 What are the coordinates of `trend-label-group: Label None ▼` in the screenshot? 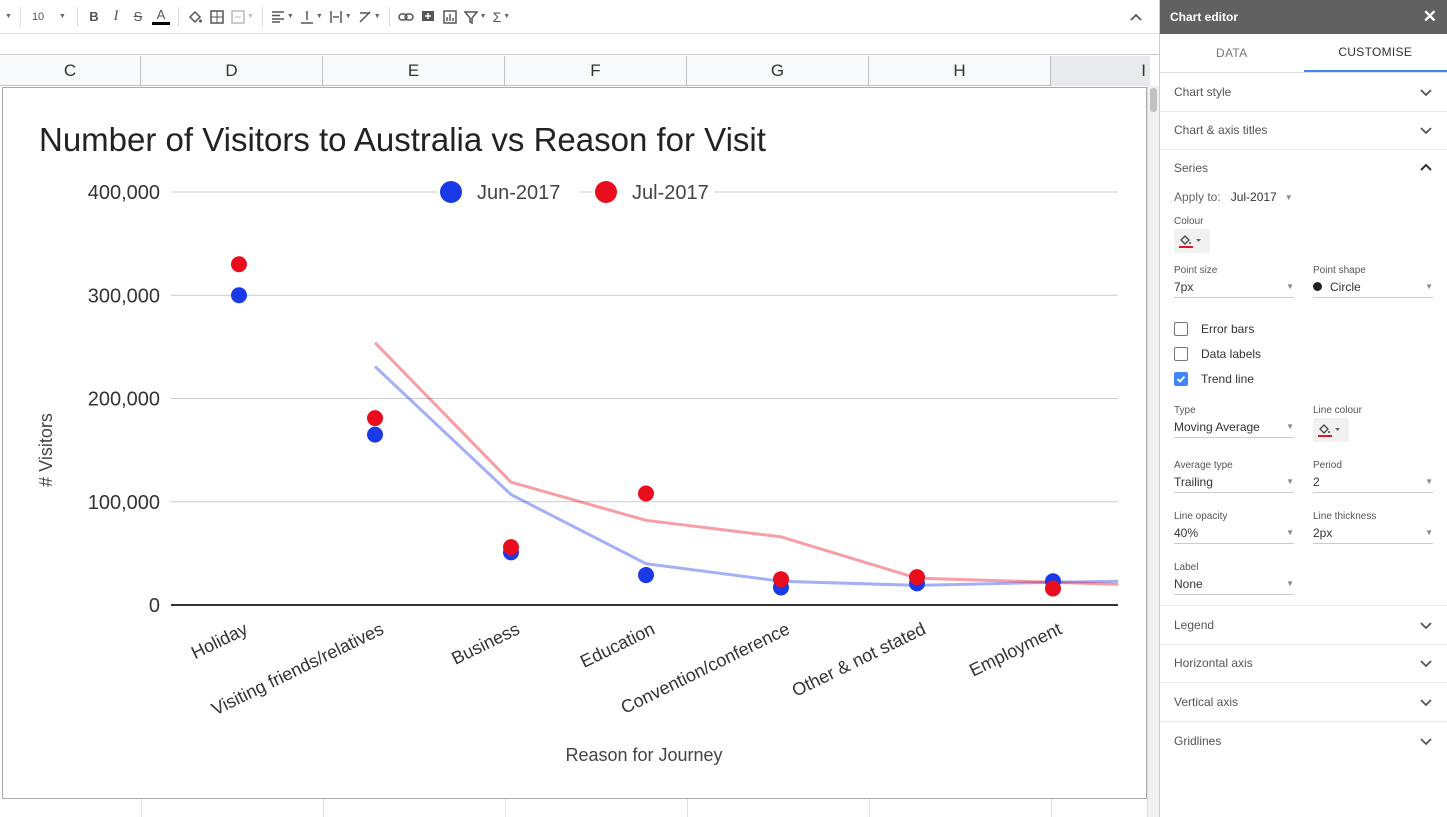 It's located at (1303, 578).